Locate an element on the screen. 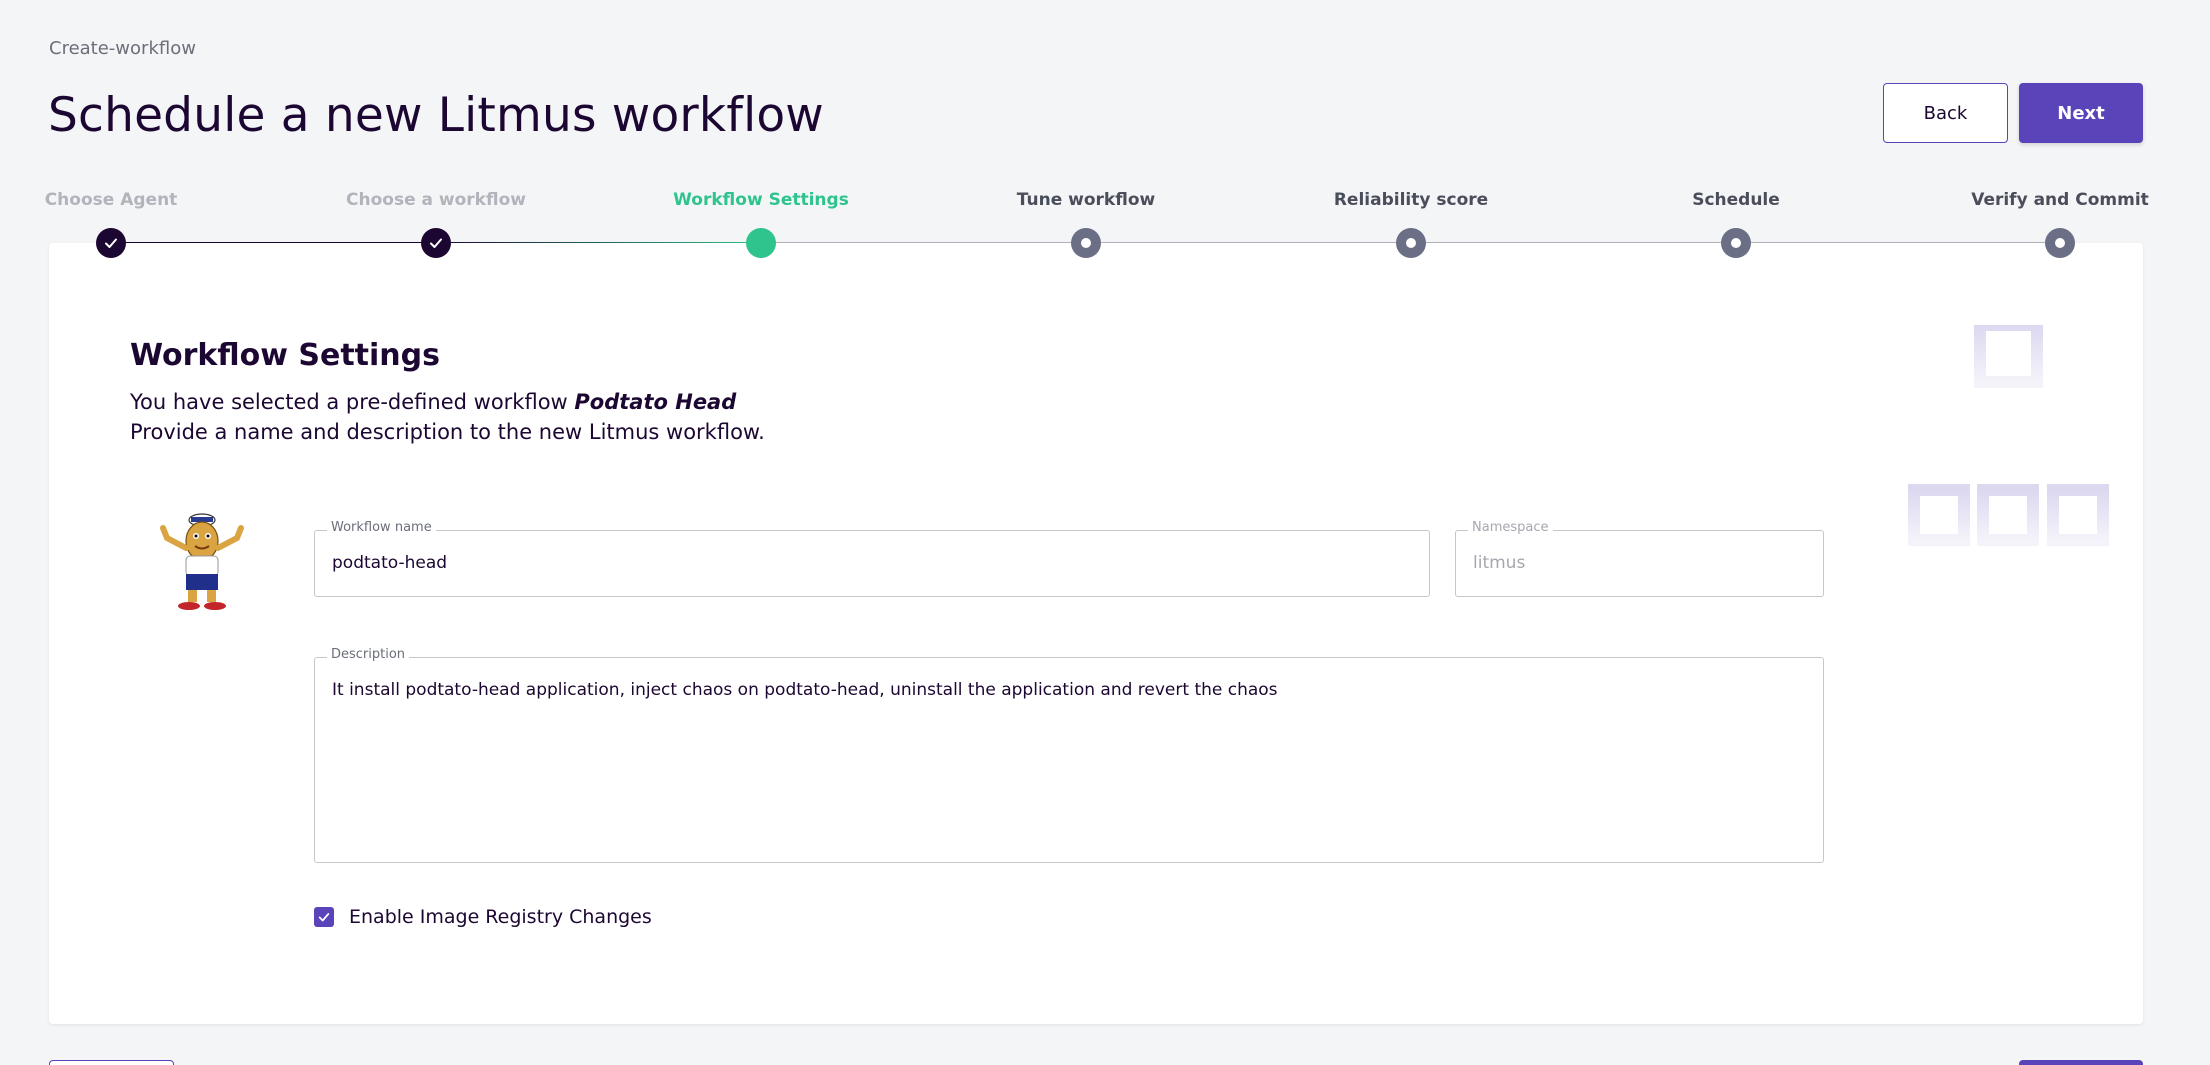 This screenshot has height=1065, width=2210. step-label-schedule: Schedule is located at coordinates (1736, 200).